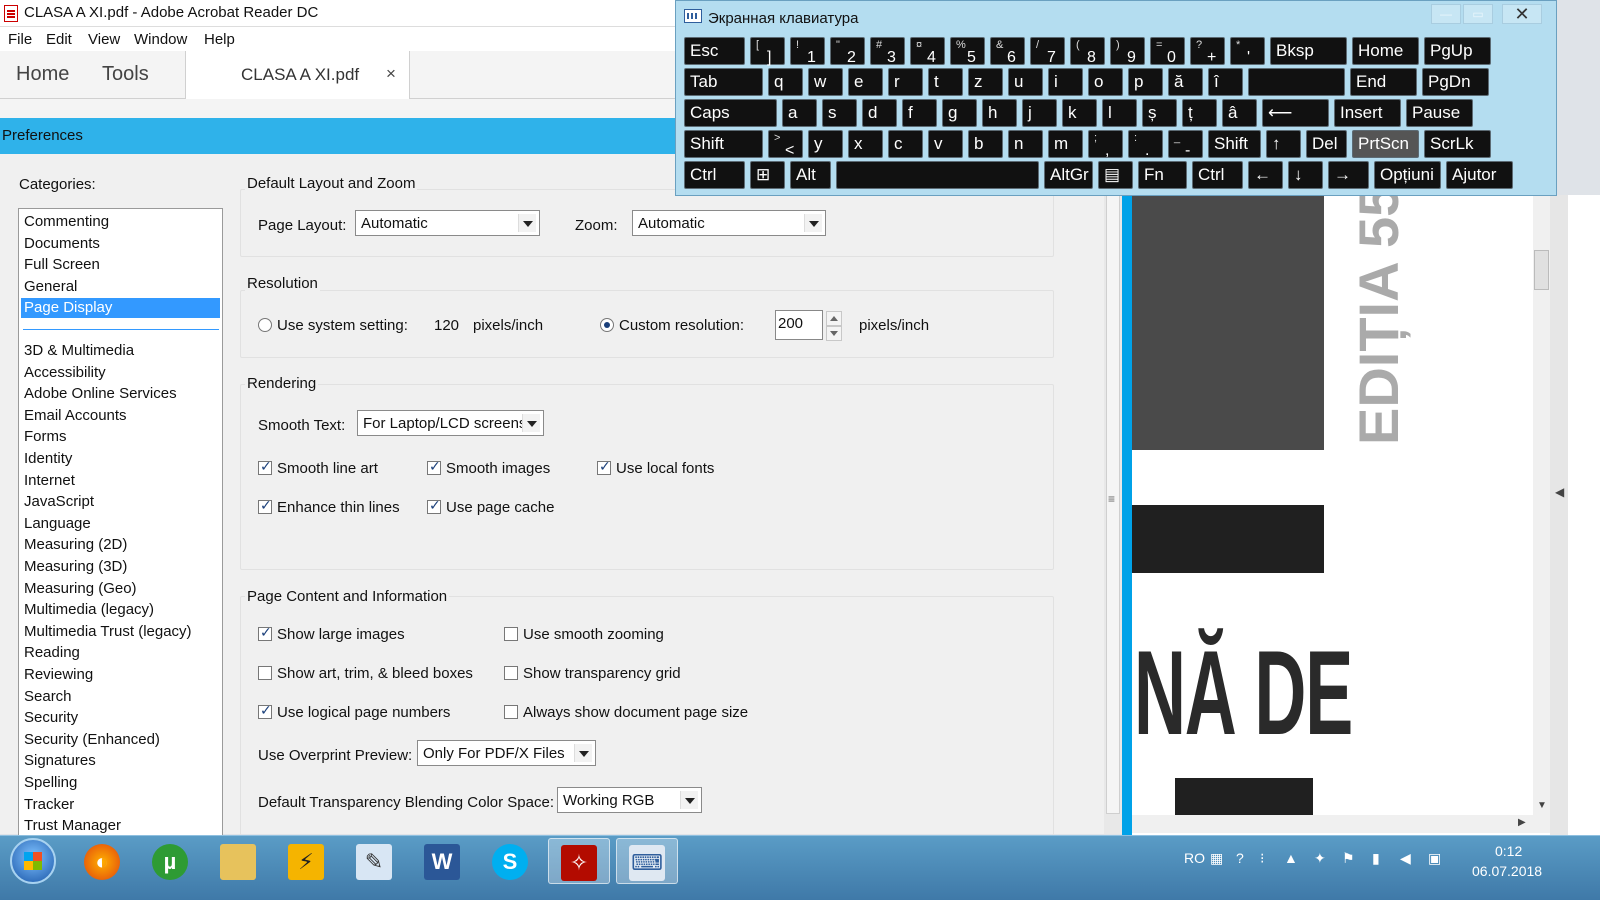 The width and height of the screenshot is (1600, 900). Describe the element at coordinates (1162, 175) in the screenshot. I see `key-fn-4-6: Fn` at that location.